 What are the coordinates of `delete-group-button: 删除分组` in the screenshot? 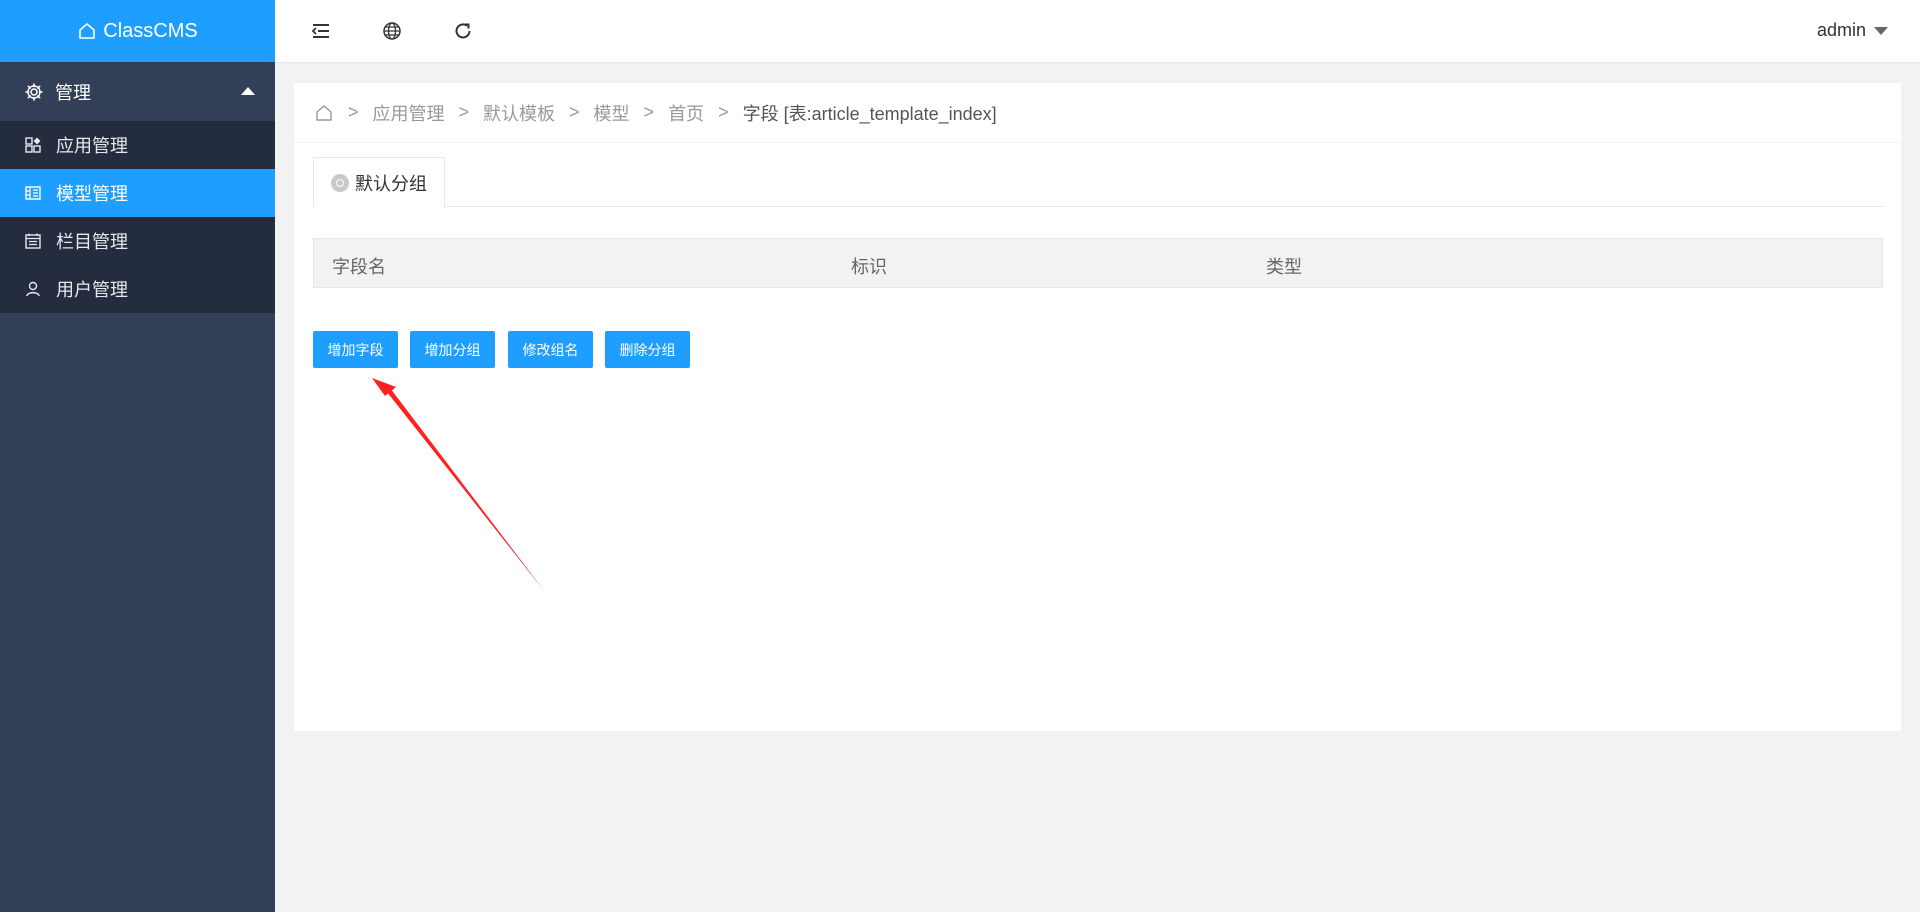 It's located at (647, 349).